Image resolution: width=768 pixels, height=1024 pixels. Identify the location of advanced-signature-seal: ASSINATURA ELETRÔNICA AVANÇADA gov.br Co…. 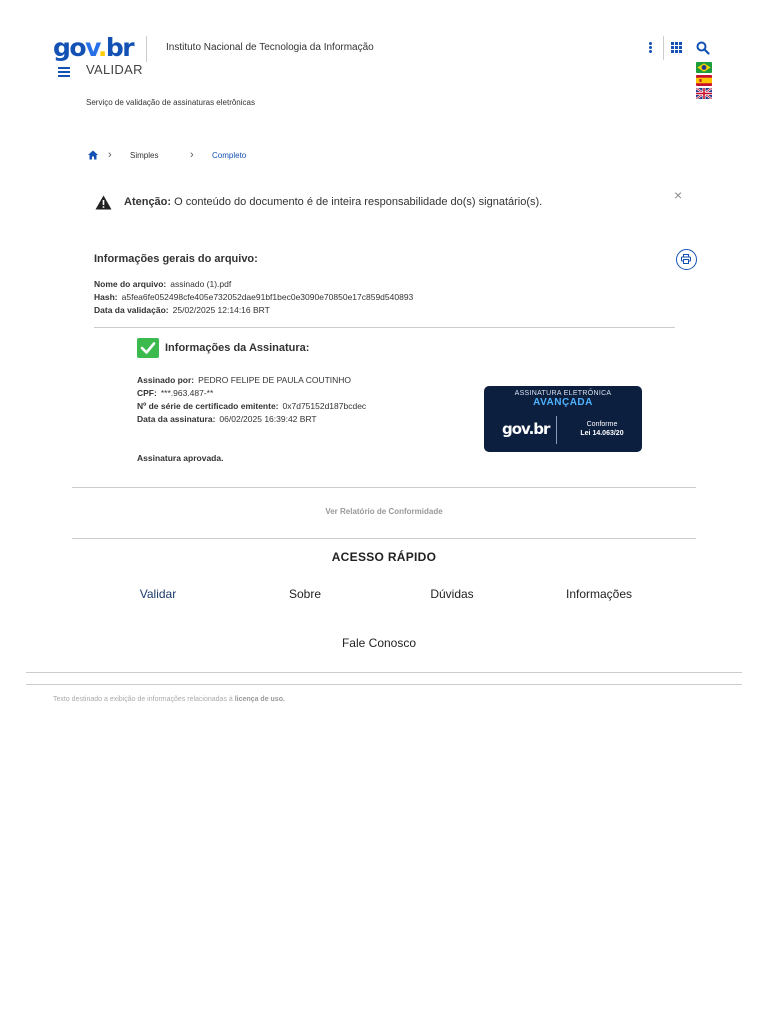
(563, 419).